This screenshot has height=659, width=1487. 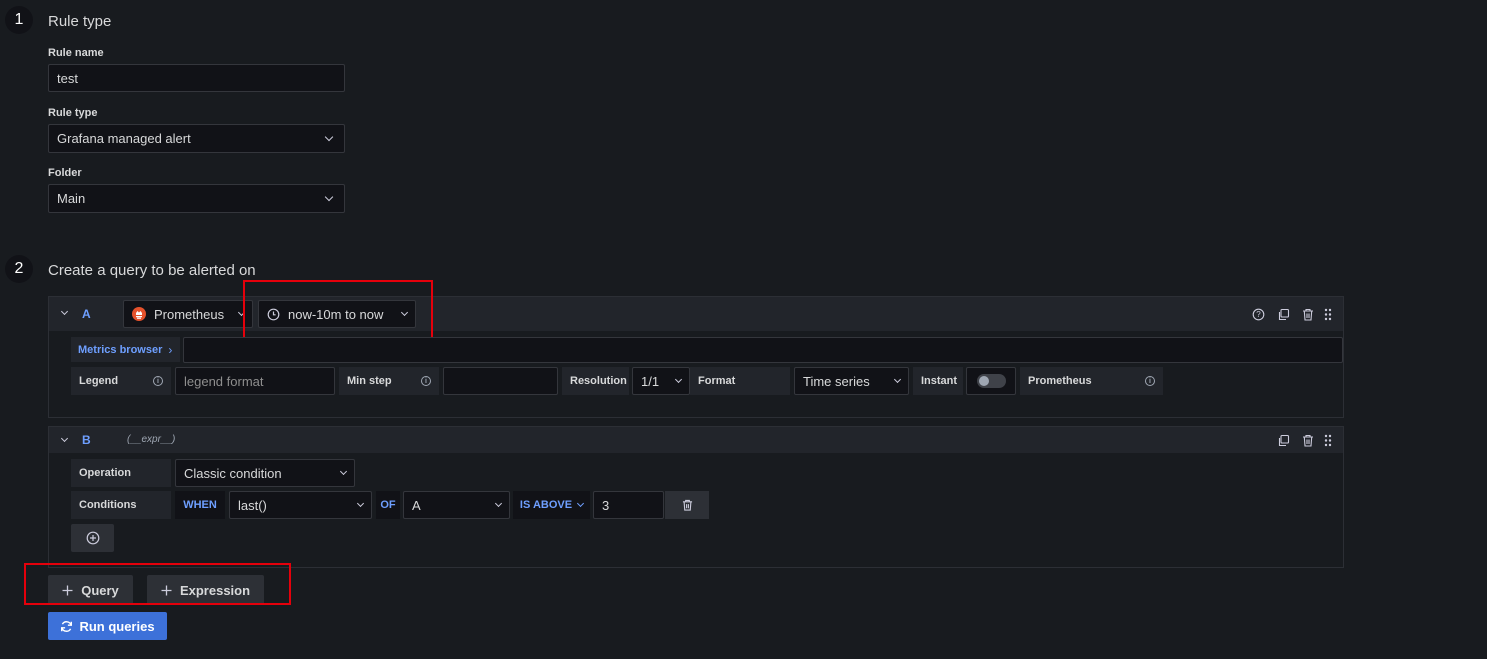 I want to click on folder-select: Main, so click(x=196, y=198).